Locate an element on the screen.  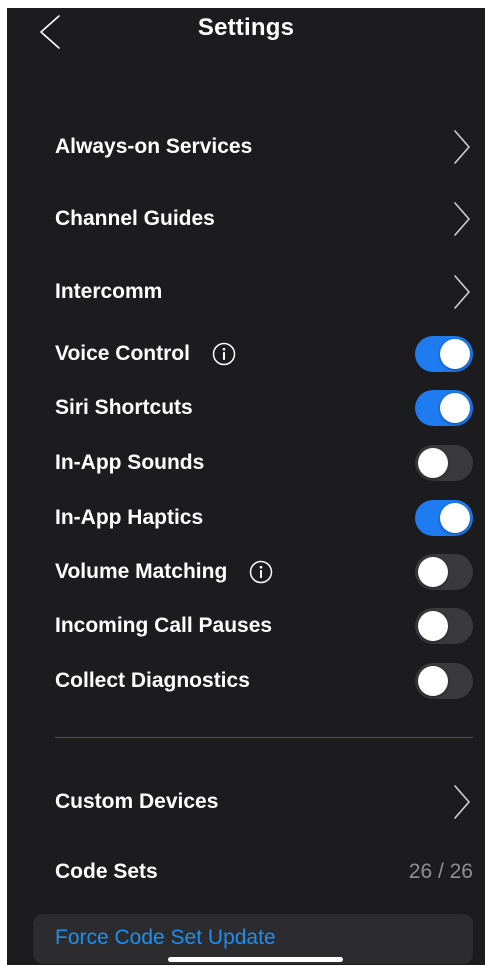
collect-diagnostics-toggle is located at coordinates (444, 681).